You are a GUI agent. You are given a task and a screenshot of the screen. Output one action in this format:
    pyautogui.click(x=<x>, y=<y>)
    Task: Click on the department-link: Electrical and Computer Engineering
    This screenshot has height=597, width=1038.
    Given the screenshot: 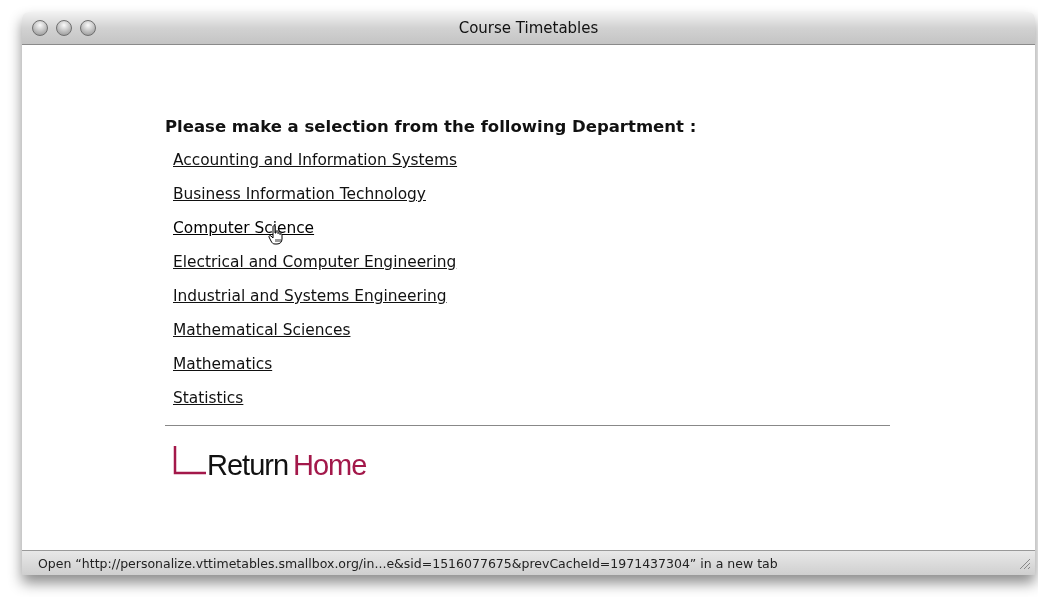 What is the action you would take?
    pyautogui.click(x=315, y=262)
    